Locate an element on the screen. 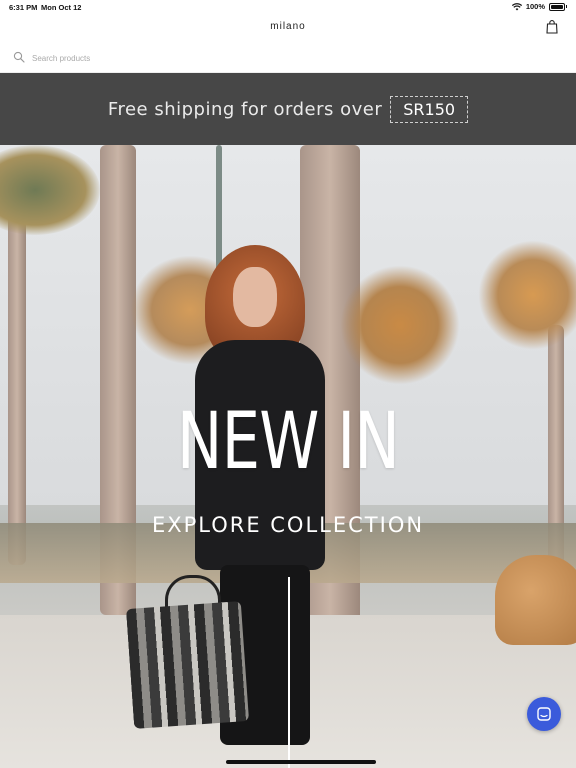 This screenshot has width=576, height=768. search-bar is located at coordinates (288, 57).